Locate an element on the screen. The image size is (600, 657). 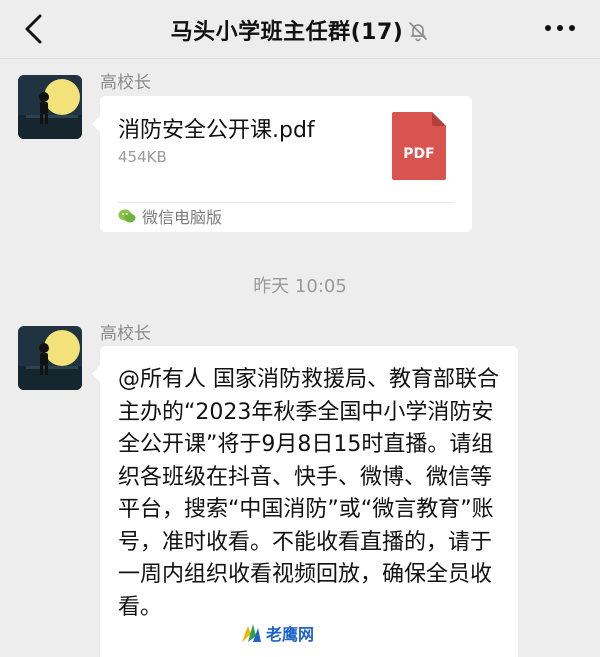
more-button is located at coordinates (560, 28).